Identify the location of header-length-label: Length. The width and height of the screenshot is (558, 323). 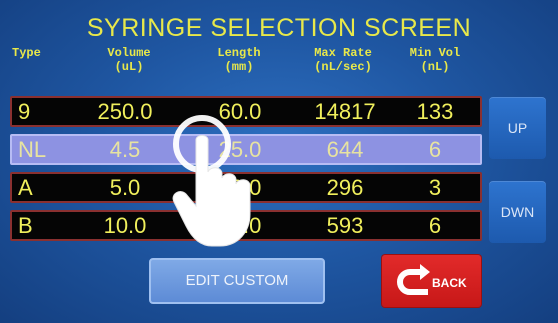
(239, 53).